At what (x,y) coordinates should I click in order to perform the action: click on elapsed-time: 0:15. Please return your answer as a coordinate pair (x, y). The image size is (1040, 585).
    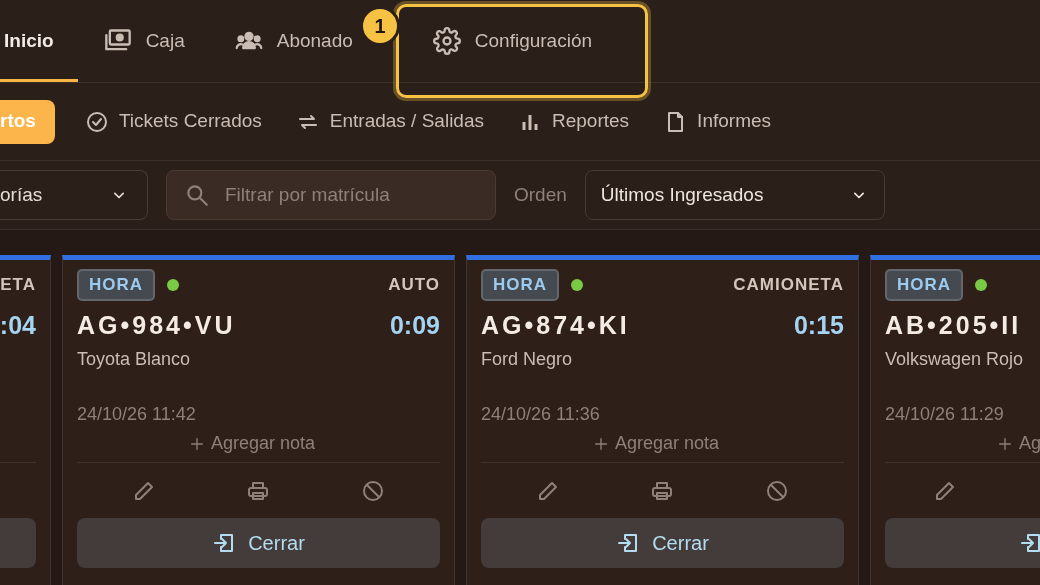
    Looking at the image, I should click on (818, 326).